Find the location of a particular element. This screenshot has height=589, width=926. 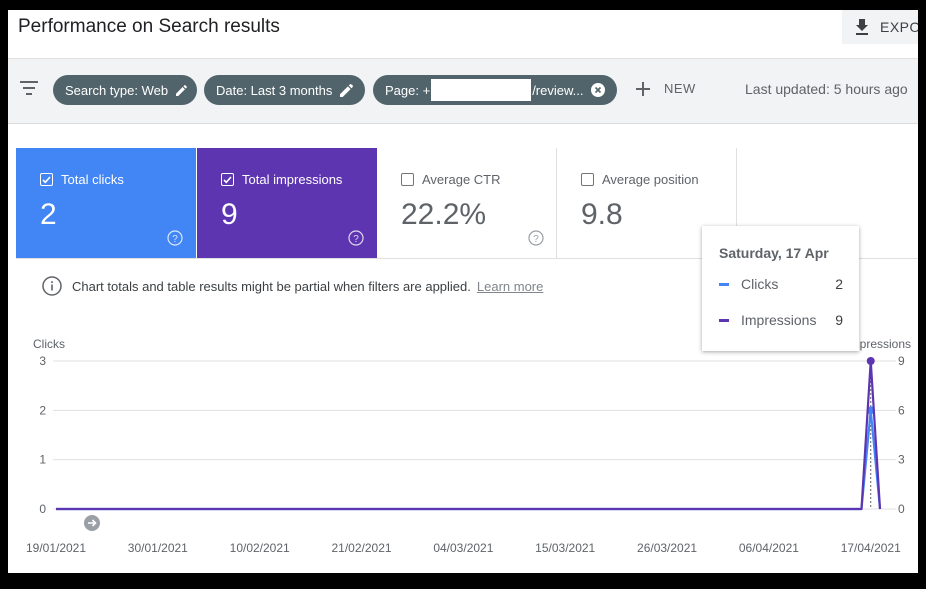

close-icon is located at coordinates (598, 90).